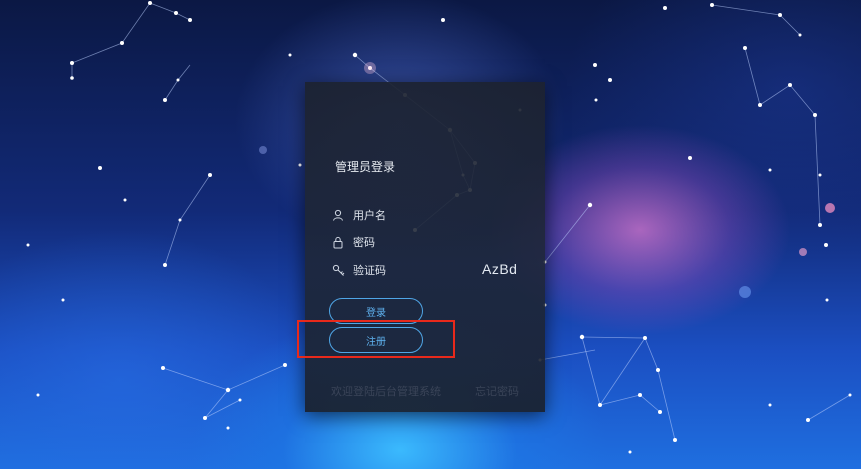 This screenshot has width=861, height=469. Describe the element at coordinates (338, 215) in the screenshot. I see `user-icon` at that location.